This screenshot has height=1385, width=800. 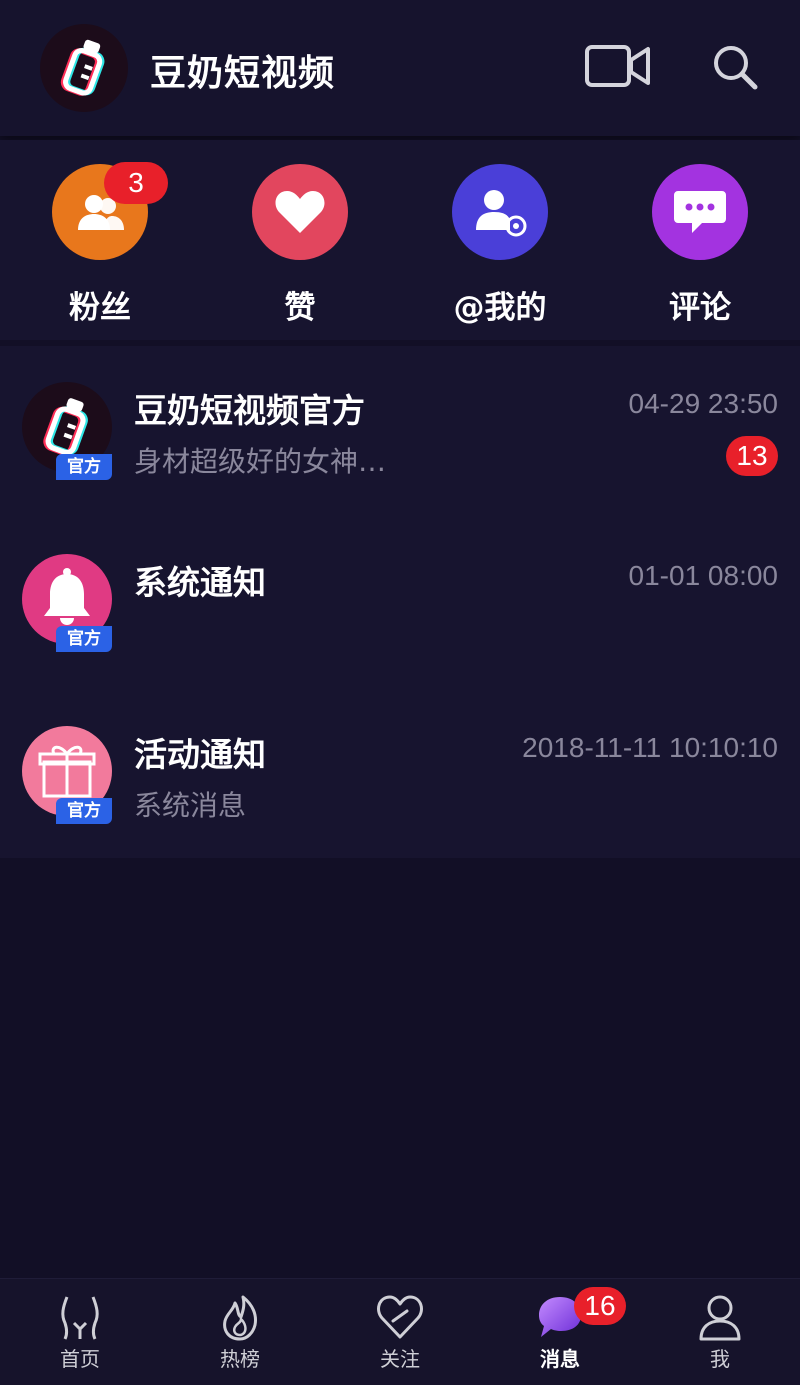 I want to click on message-row-activity: 官方 活动通知 系统消息 2018-11-11 10:10:10, so click(x=400, y=775).